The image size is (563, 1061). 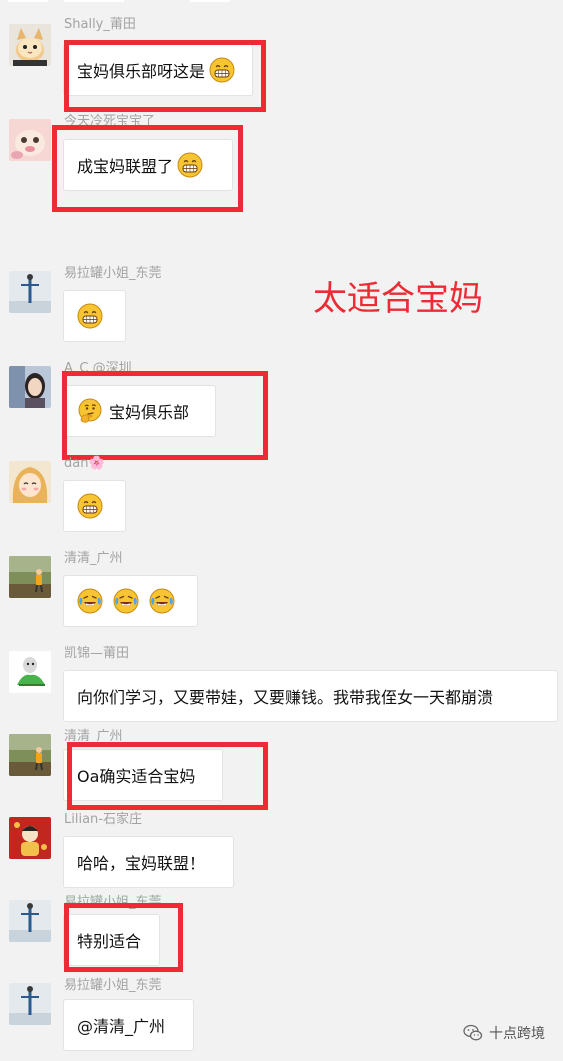 What do you see at coordinates (30, 672) in the screenshot?
I see `cartoon-avatar` at bounding box center [30, 672].